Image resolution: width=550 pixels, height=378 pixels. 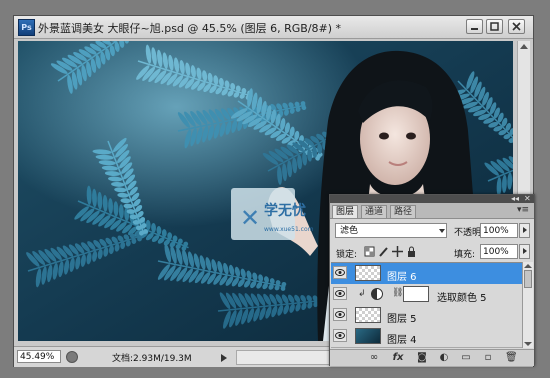 I want to click on layer-row-layer4: 图层 4, so click(x=426, y=337).